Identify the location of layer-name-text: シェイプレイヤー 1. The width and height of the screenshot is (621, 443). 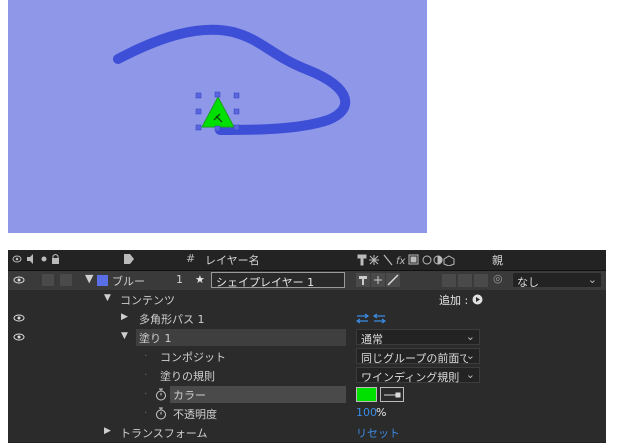
(265, 282).